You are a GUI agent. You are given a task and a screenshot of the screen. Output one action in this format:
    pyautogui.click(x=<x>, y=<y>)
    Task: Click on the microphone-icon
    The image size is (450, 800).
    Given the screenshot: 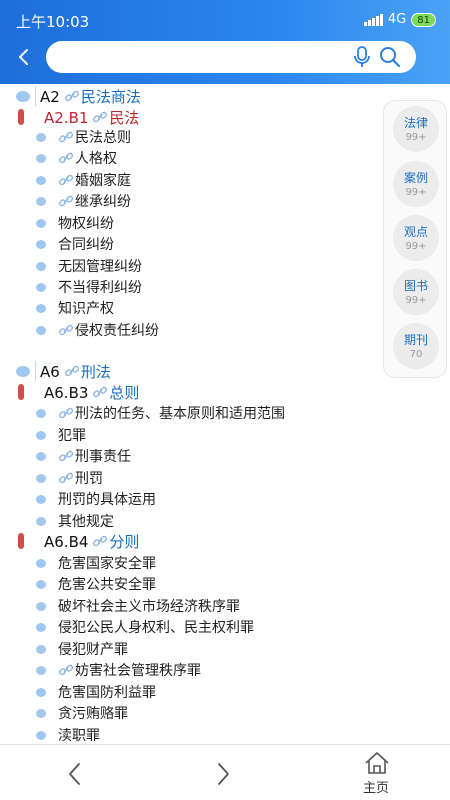 What is the action you would take?
    pyautogui.click(x=362, y=57)
    